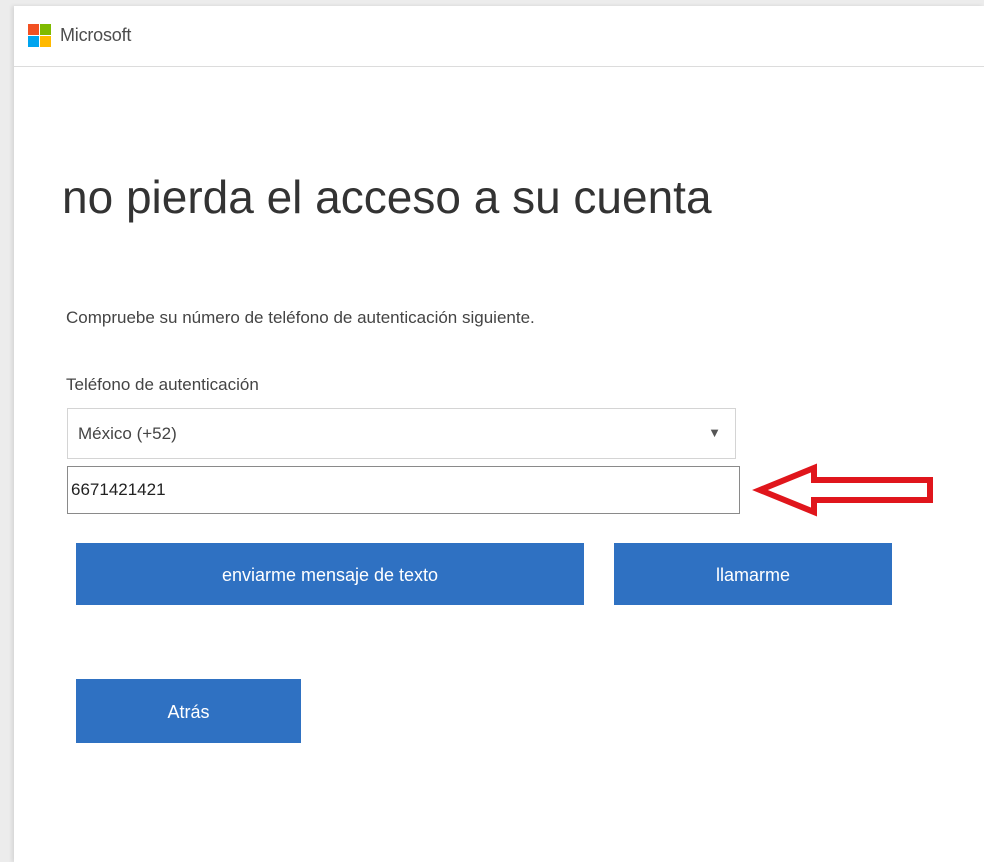 This screenshot has height=862, width=984. I want to click on phone-number-input, so click(403, 490).